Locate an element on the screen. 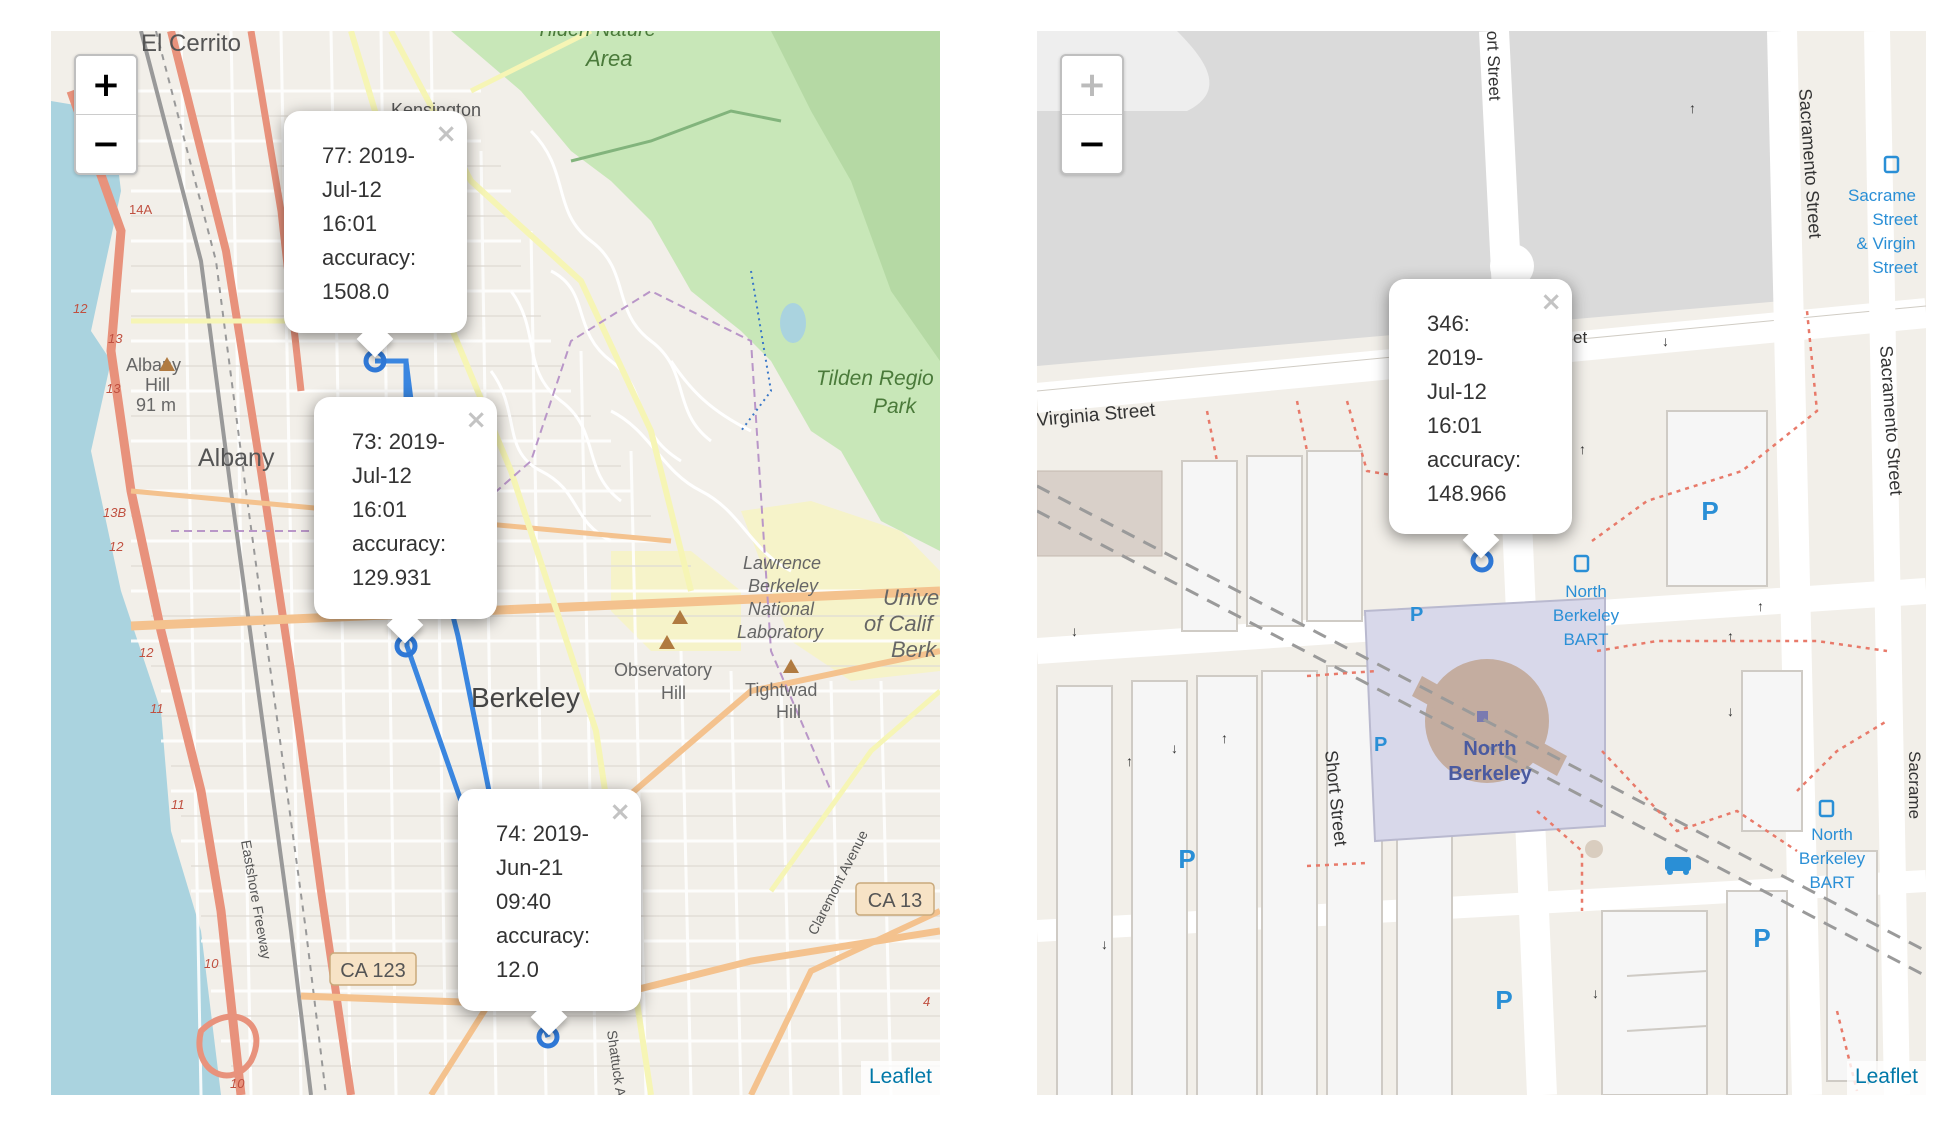  popup-line: 148.966 is located at coordinates (1467, 493).